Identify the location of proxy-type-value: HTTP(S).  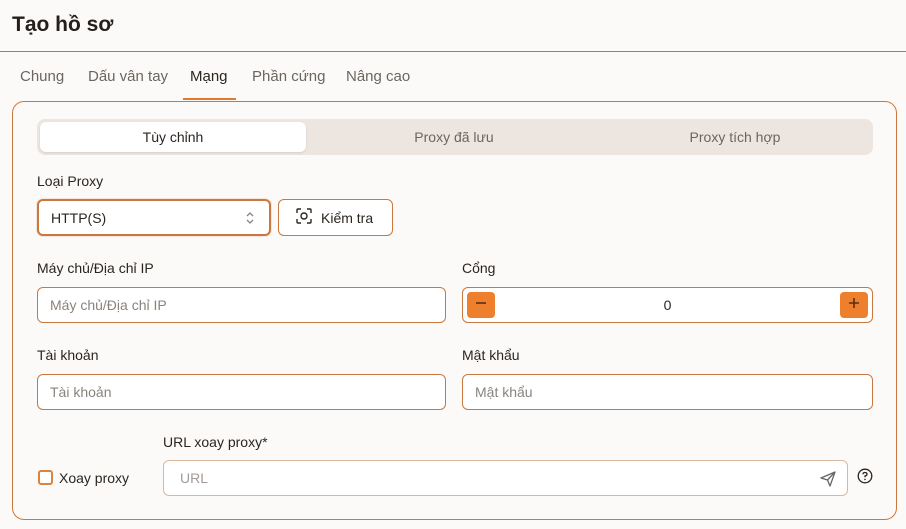
(79, 217).